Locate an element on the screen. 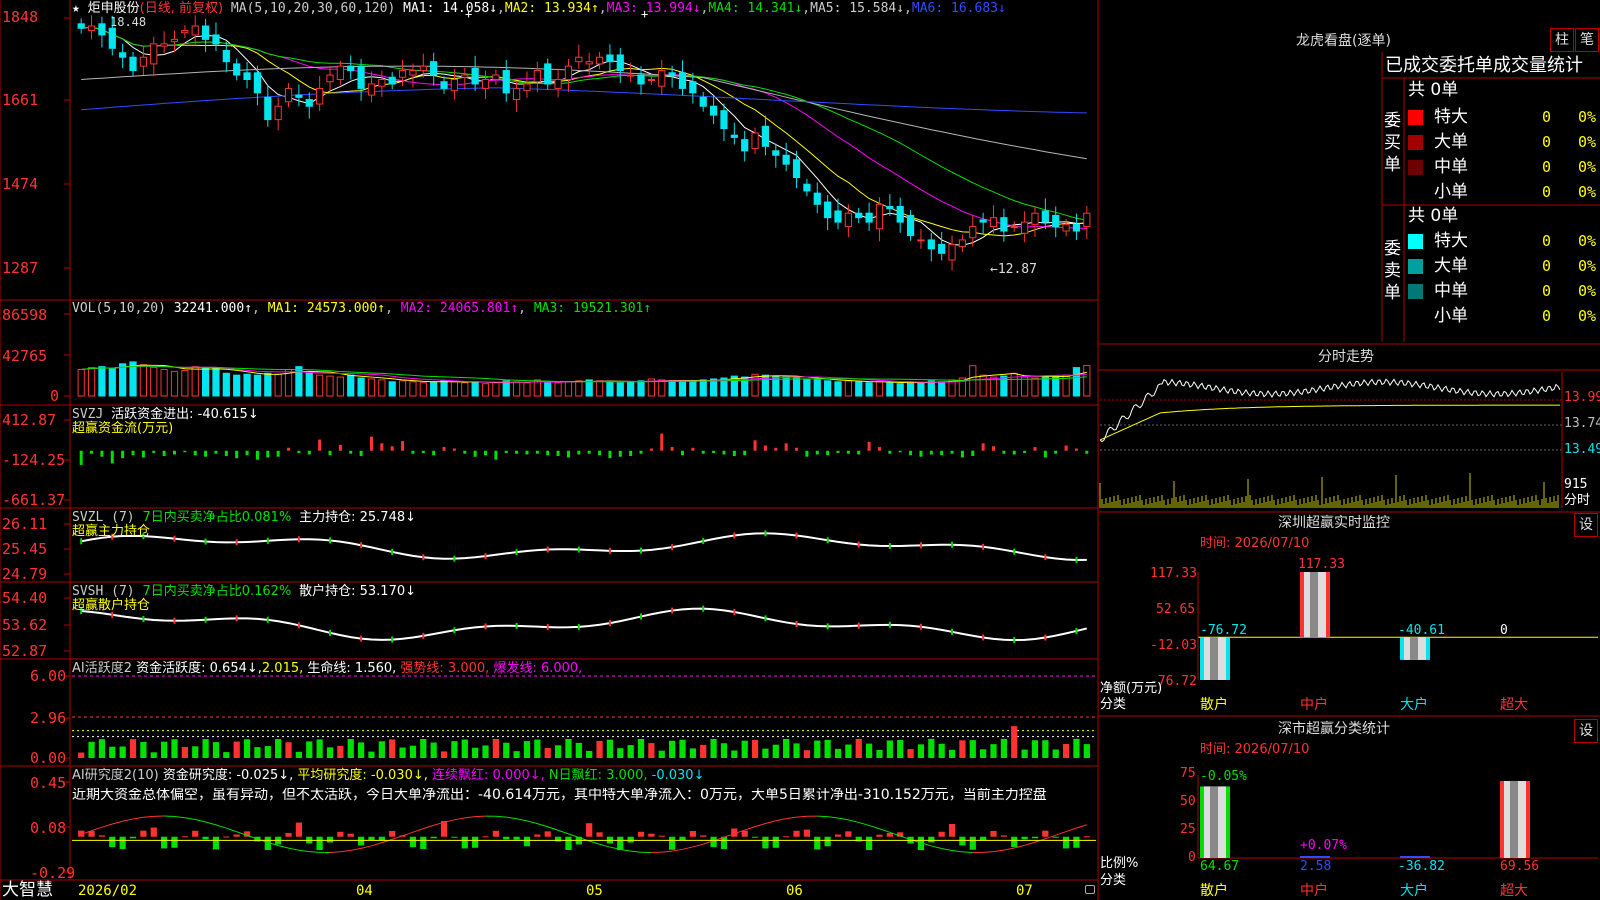 The image size is (1600, 900). x-label: 04 is located at coordinates (364, 891).